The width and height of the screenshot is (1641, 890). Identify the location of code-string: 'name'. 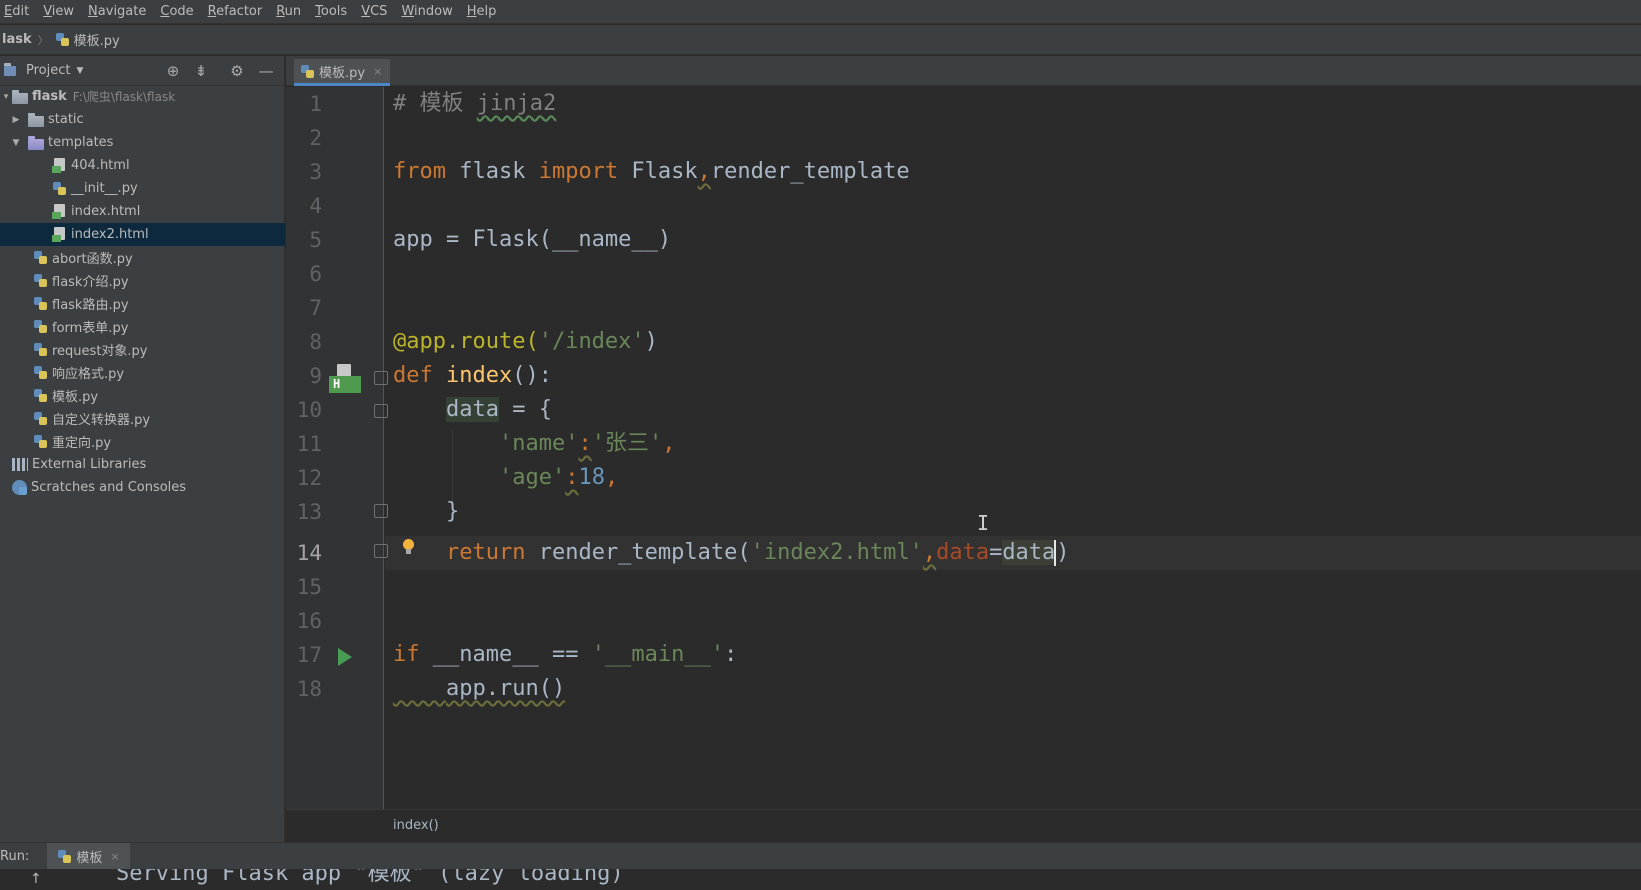
(538, 443).